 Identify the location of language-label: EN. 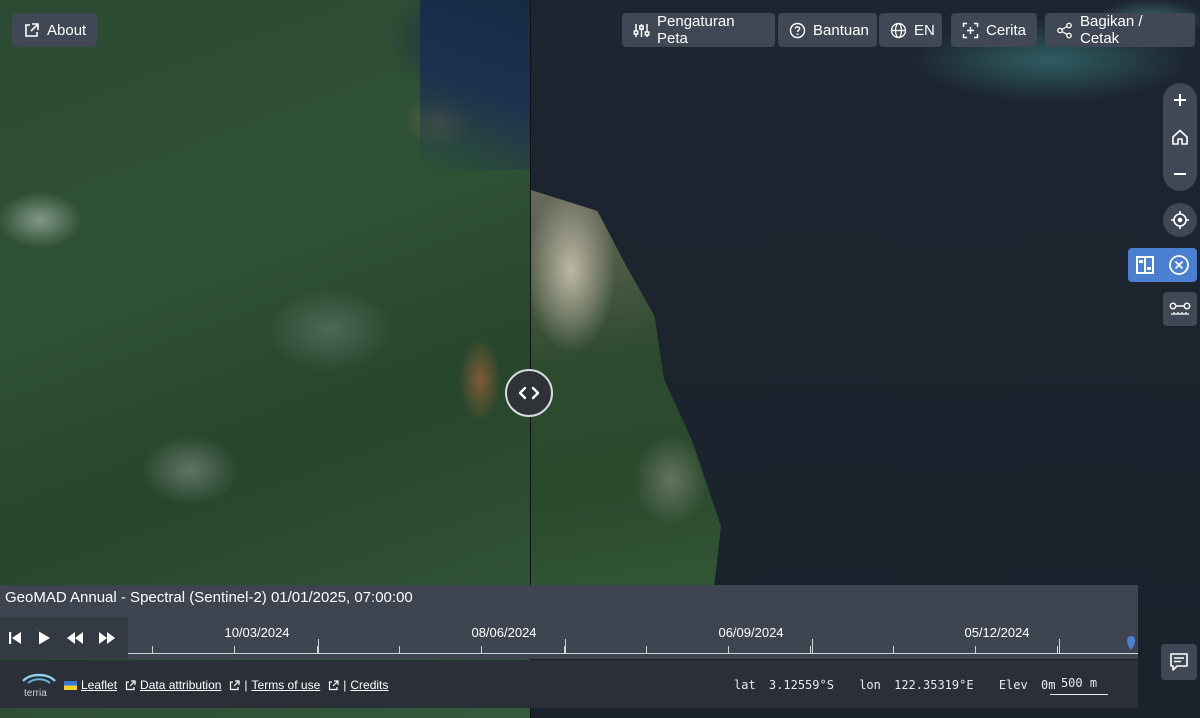
(924, 30).